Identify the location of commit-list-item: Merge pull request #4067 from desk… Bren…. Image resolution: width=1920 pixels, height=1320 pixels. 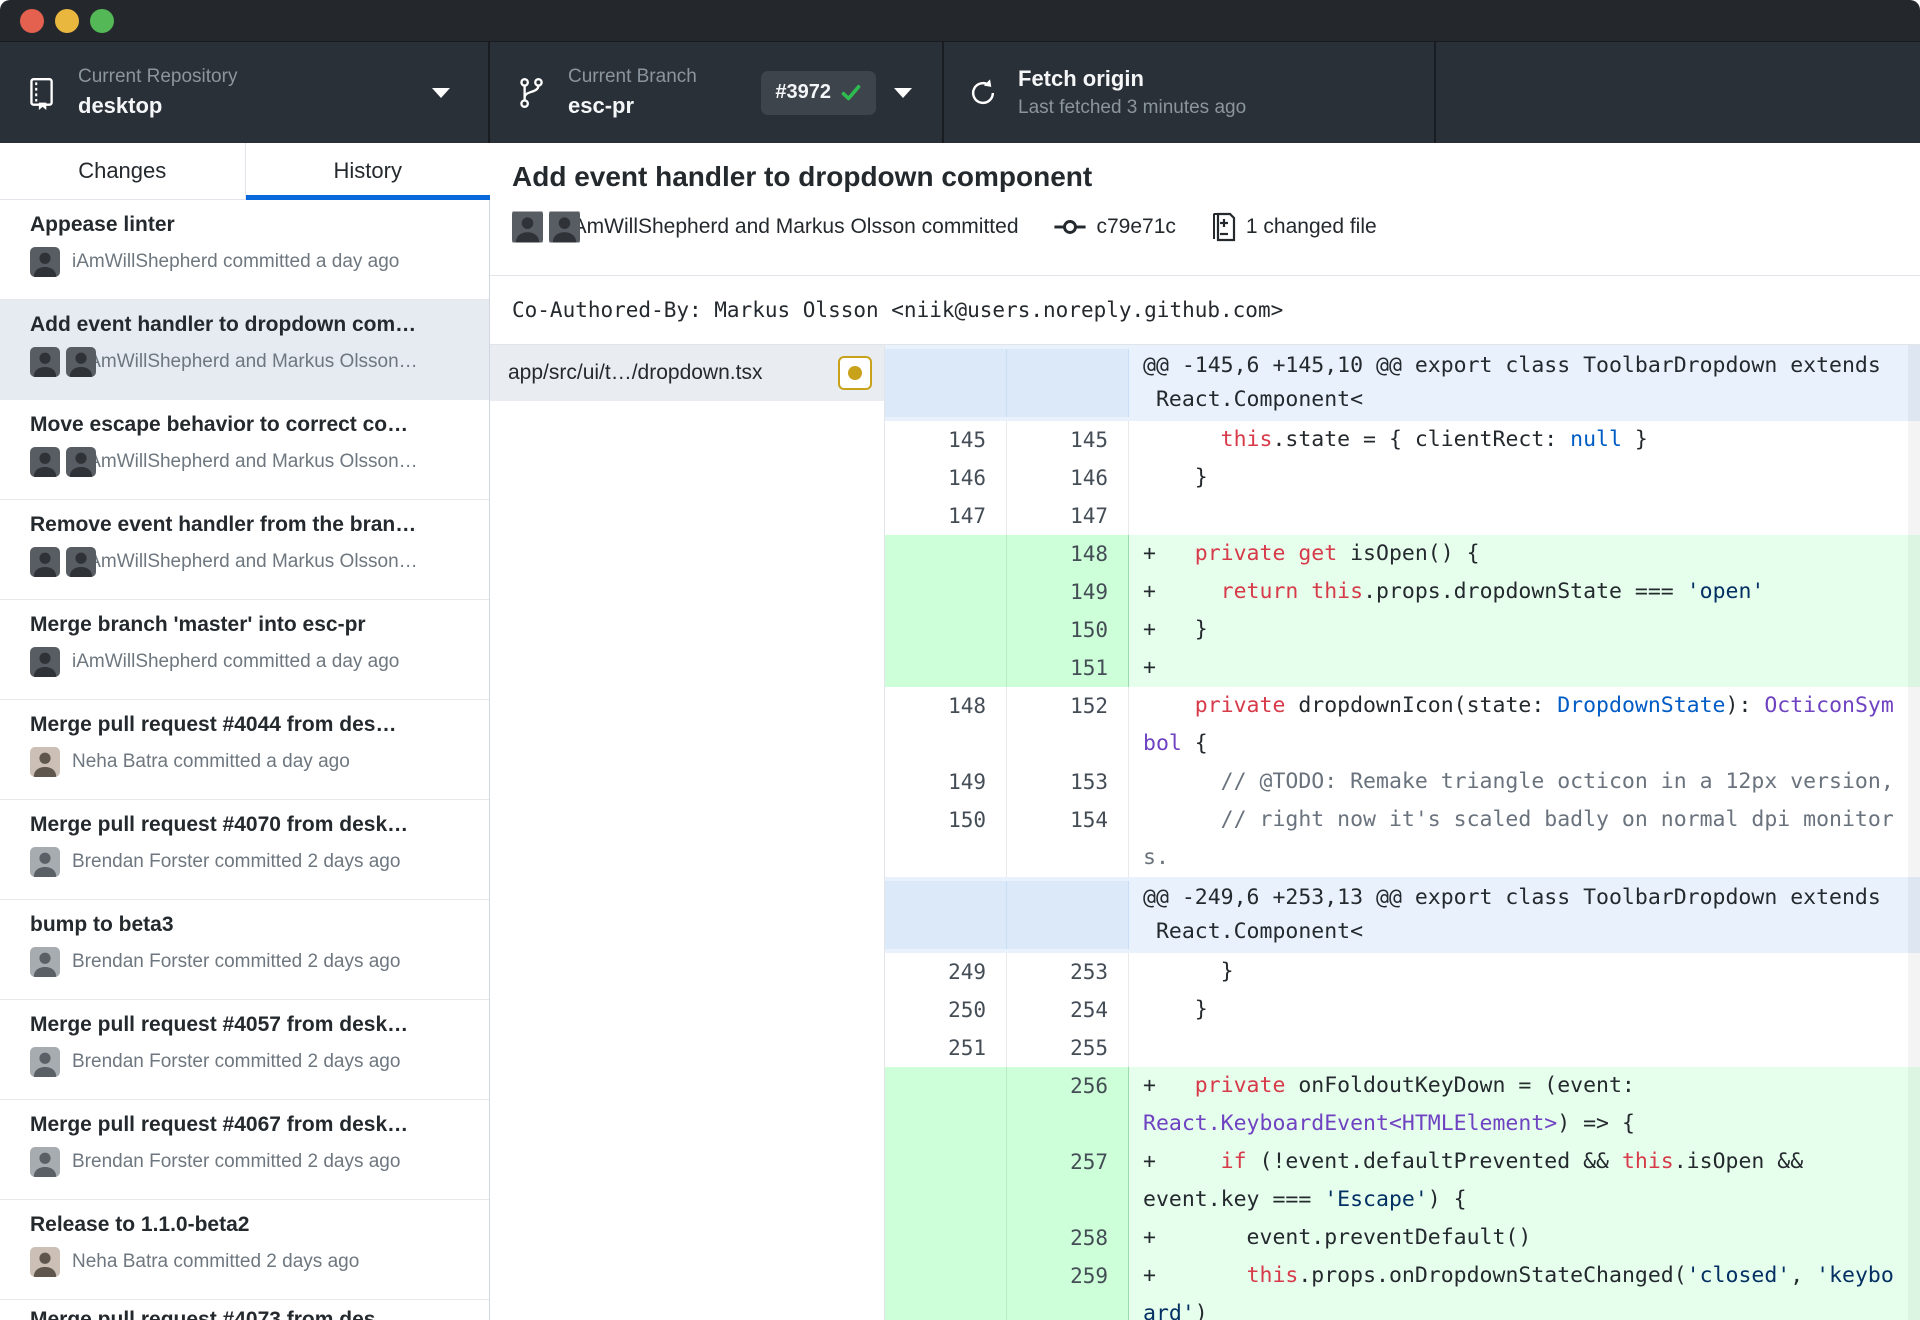
(244, 1150).